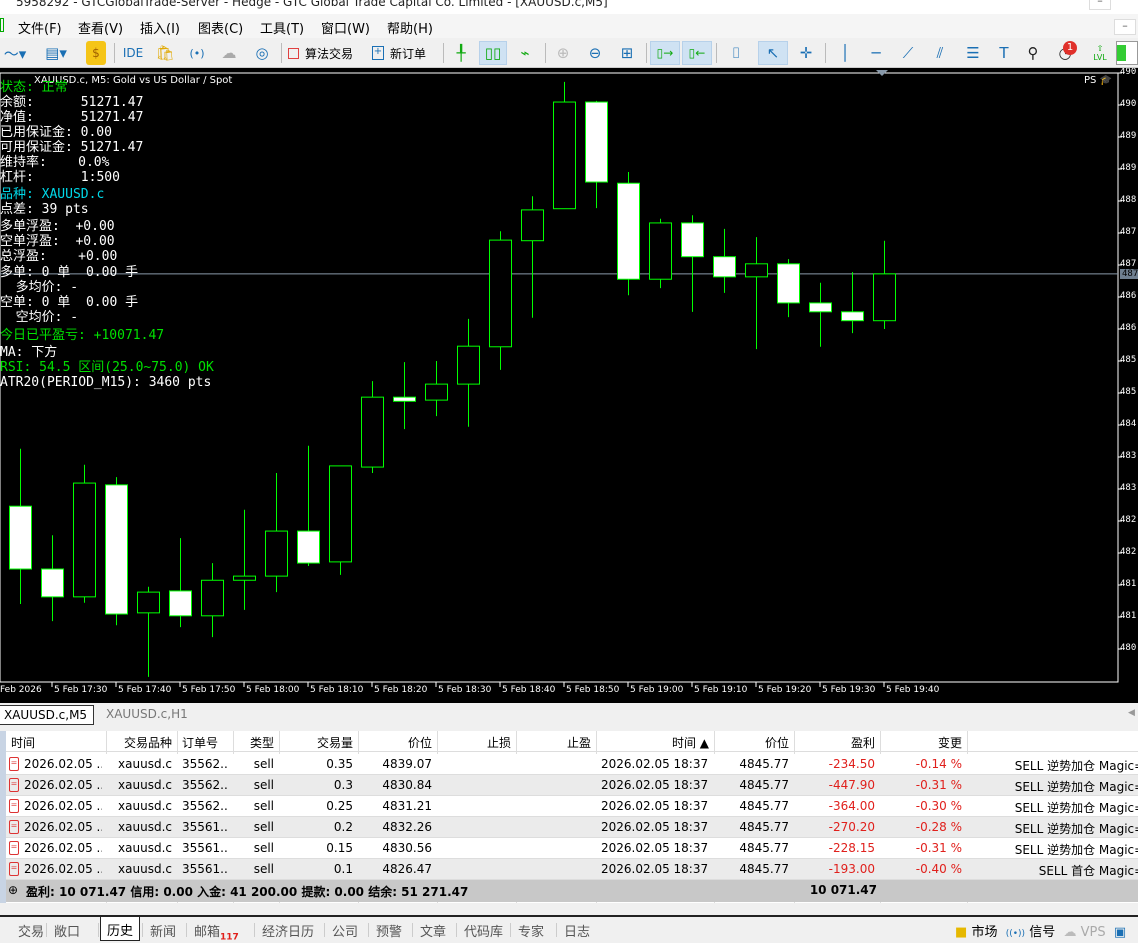 The width and height of the screenshot is (1138, 943). Describe the element at coordinates (256, 742) in the screenshot. I see `column-header: 类型` at that location.